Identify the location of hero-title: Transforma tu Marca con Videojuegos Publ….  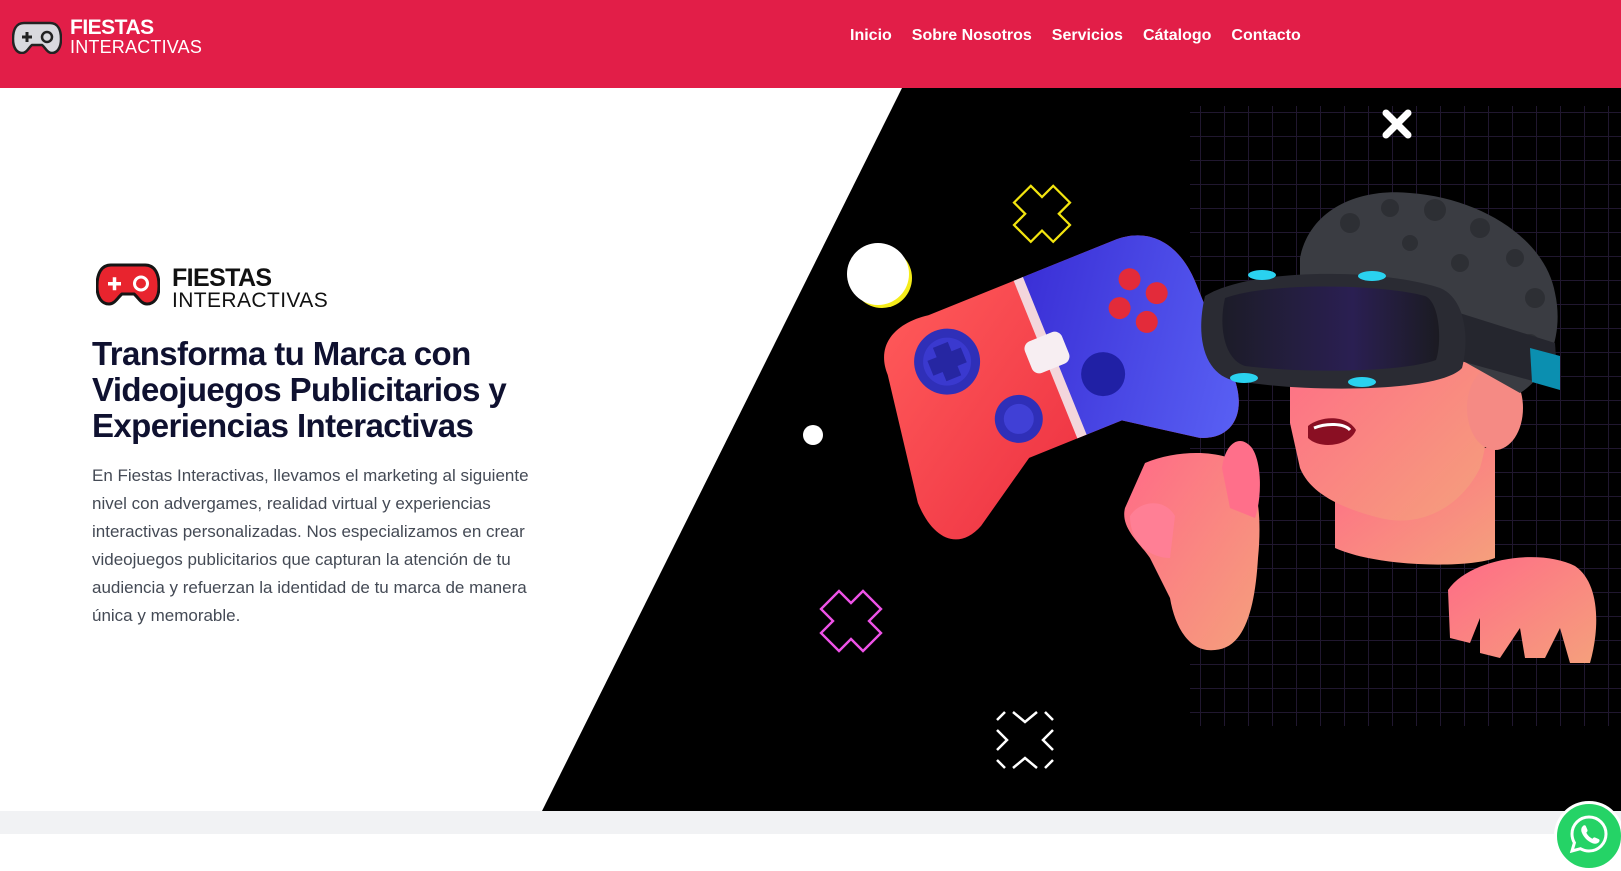
(299, 389).